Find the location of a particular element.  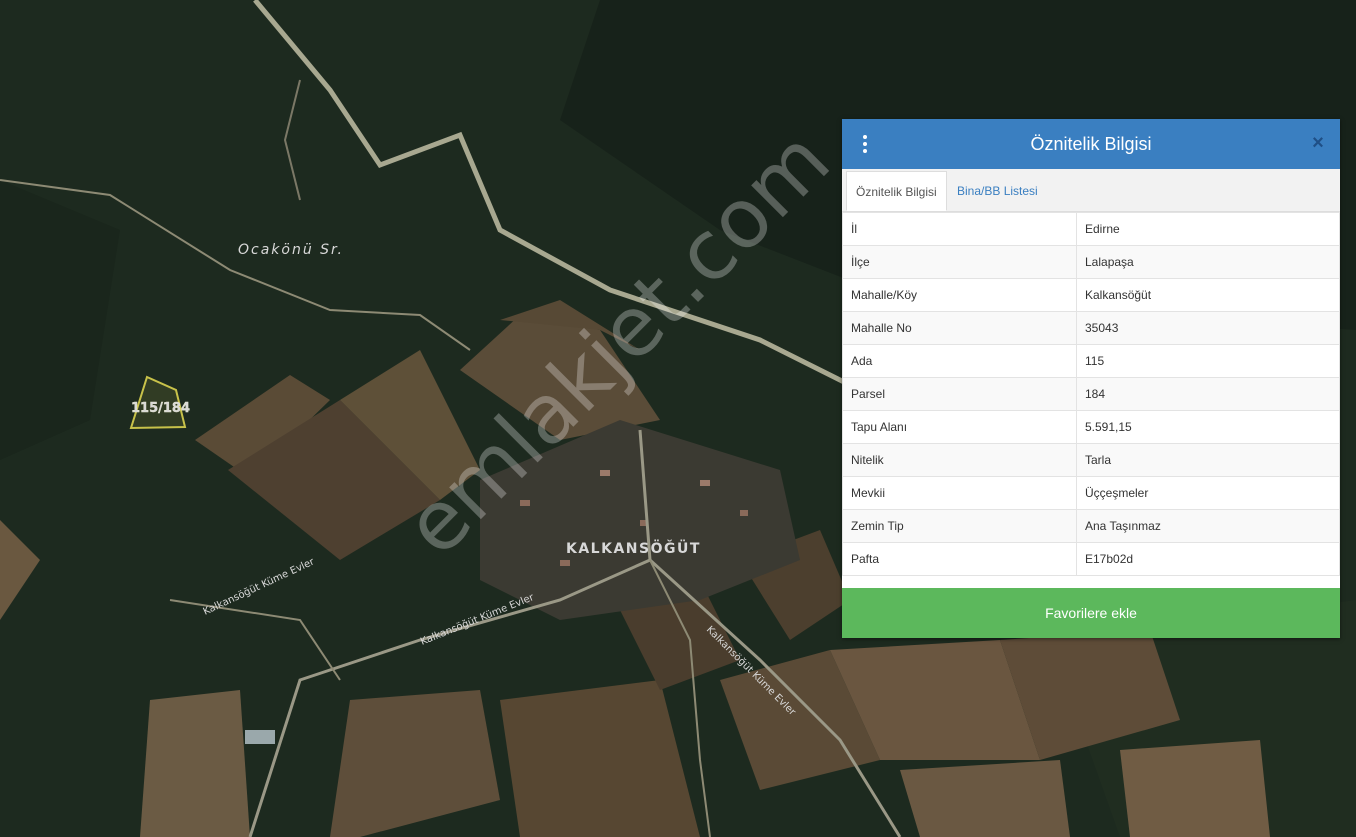

panel-tabs: Öznitelik Bilgisi Bina/BB Listesi is located at coordinates (1091, 190).